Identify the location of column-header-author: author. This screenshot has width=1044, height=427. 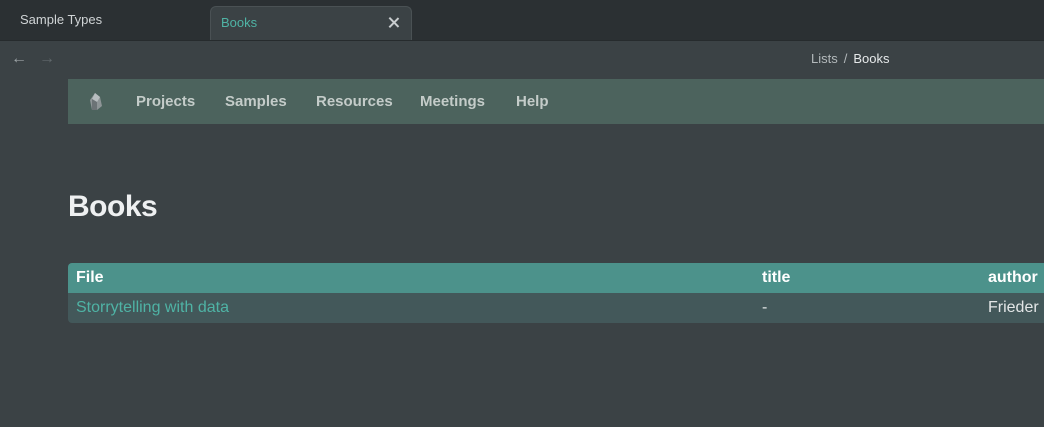
(1013, 278).